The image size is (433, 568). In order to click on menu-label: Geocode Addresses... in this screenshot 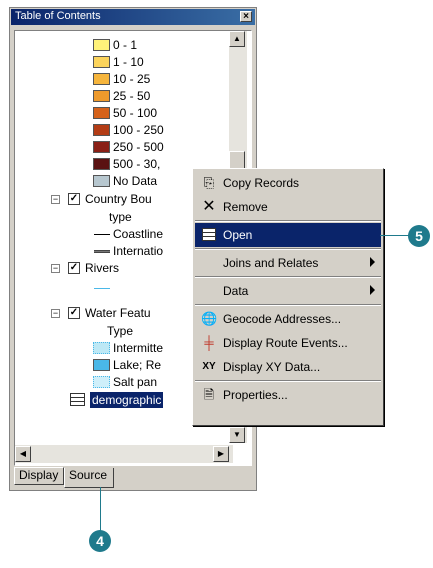, I will do `click(282, 319)`.